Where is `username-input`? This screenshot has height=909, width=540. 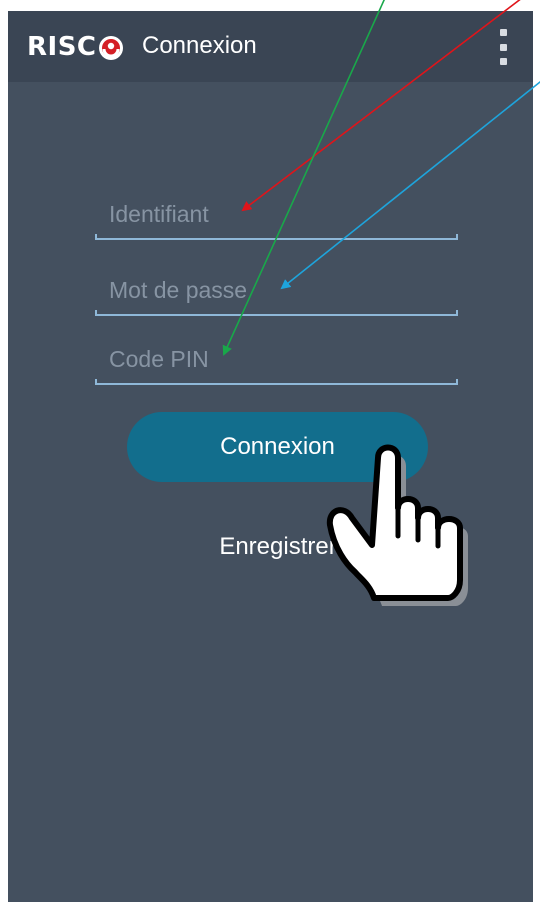
username-input is located at coordinates (276, 214).